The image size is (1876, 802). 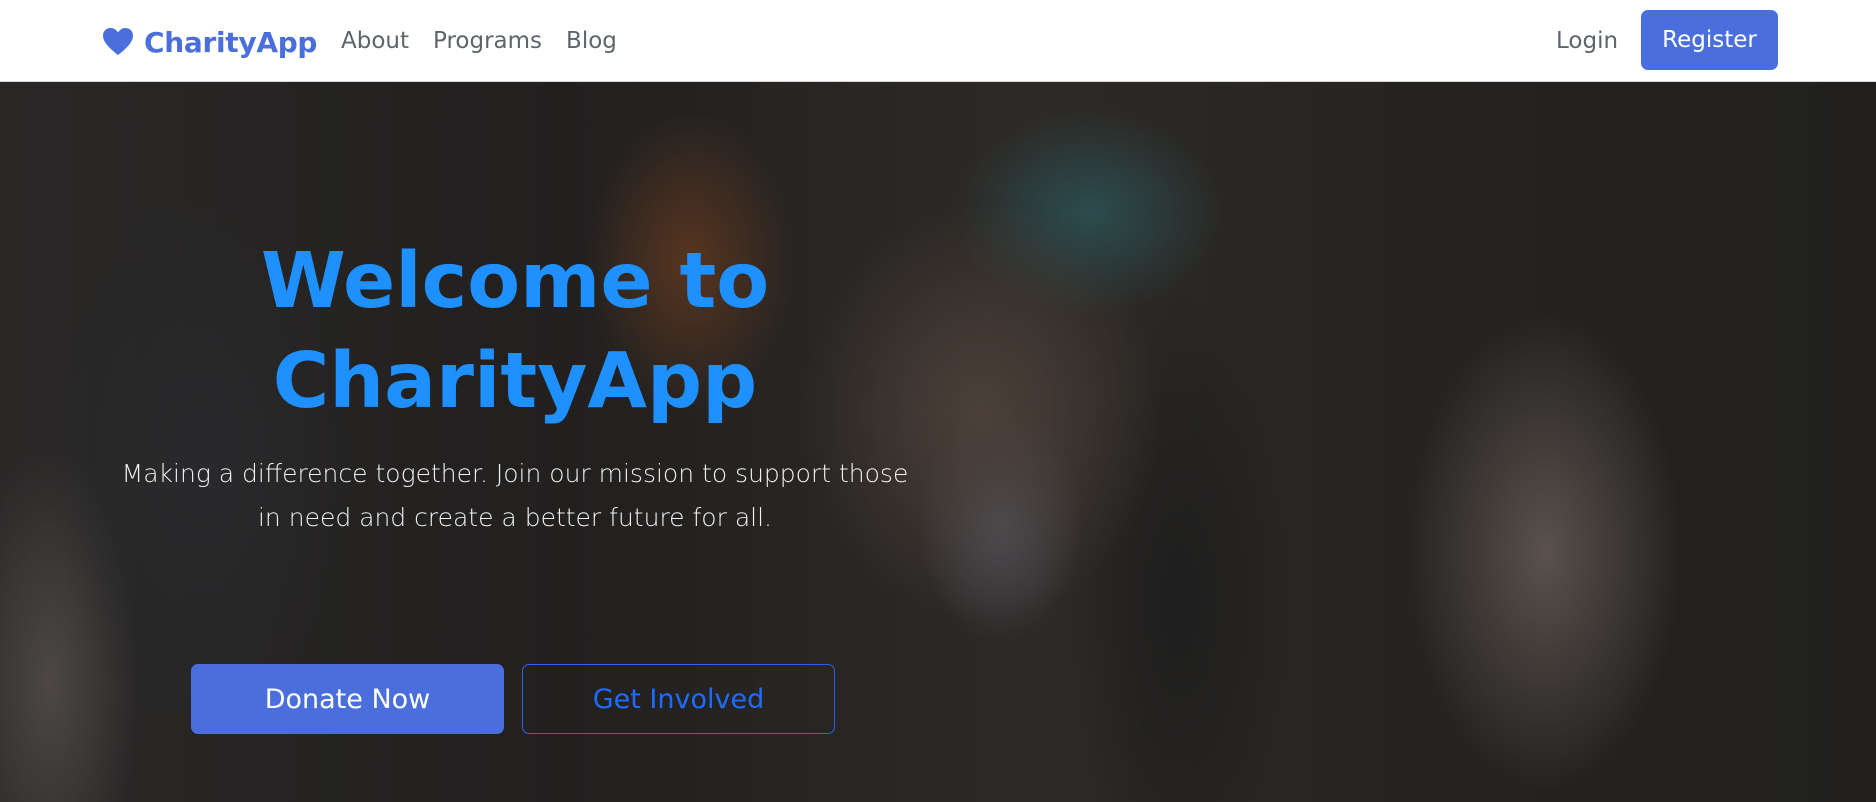 What do you see at coordinates (1709, 40) in the screenshot?
I see `register-button: Register` at bounding box center [1709, 40].